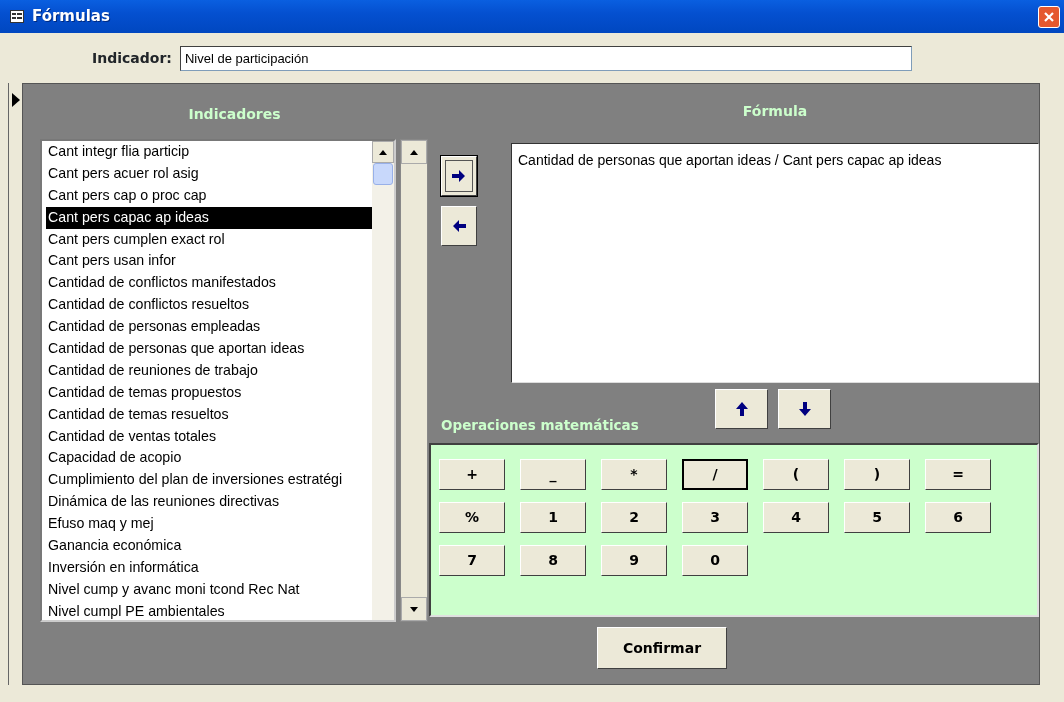 This screenshot has width=1064, height=702. Describe the element at coordinates (662, 648) in the screenshot. I see `confirm-button: Confirmar` at that location.